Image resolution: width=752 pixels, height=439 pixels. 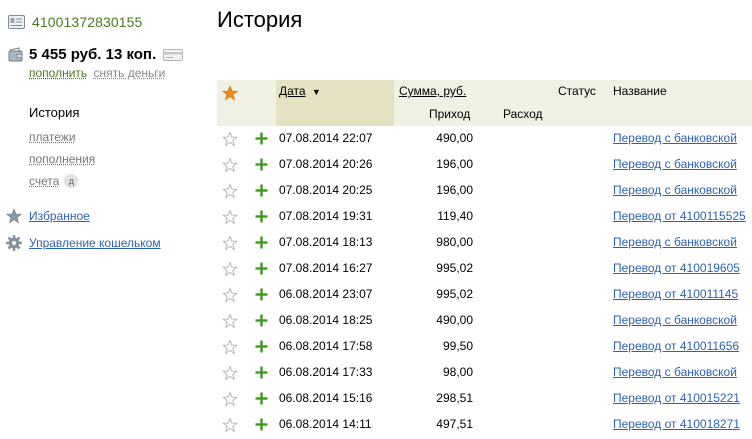 What do you see at coordinates (326, 372) in the screenshot?
I see `row-date: 06.08.2014 17:33` at bounding box center [326, 372].